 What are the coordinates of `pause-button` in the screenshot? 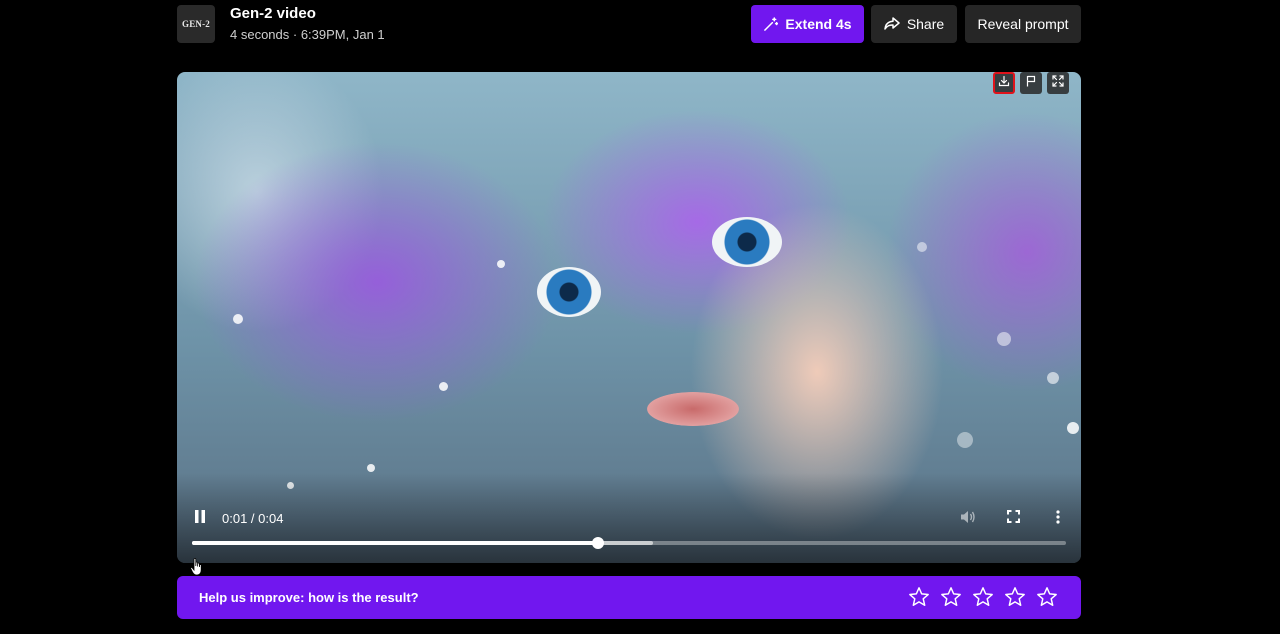 It's located at (200, 519).